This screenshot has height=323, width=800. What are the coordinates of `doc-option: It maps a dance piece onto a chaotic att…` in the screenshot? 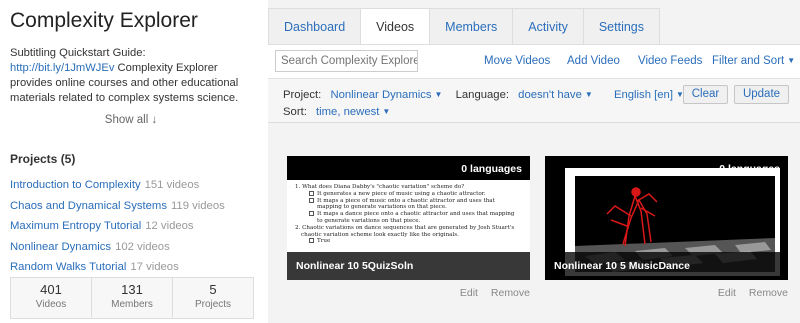 It's located at (408, 214).